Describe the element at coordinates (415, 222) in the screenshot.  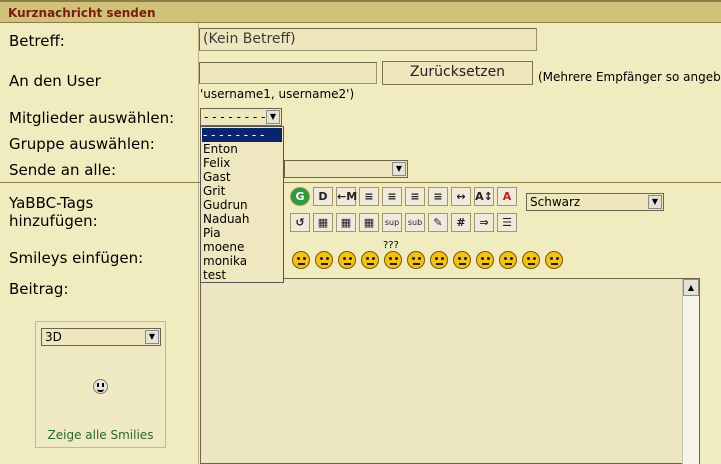
I see `toolbar-button: sub` at that location.